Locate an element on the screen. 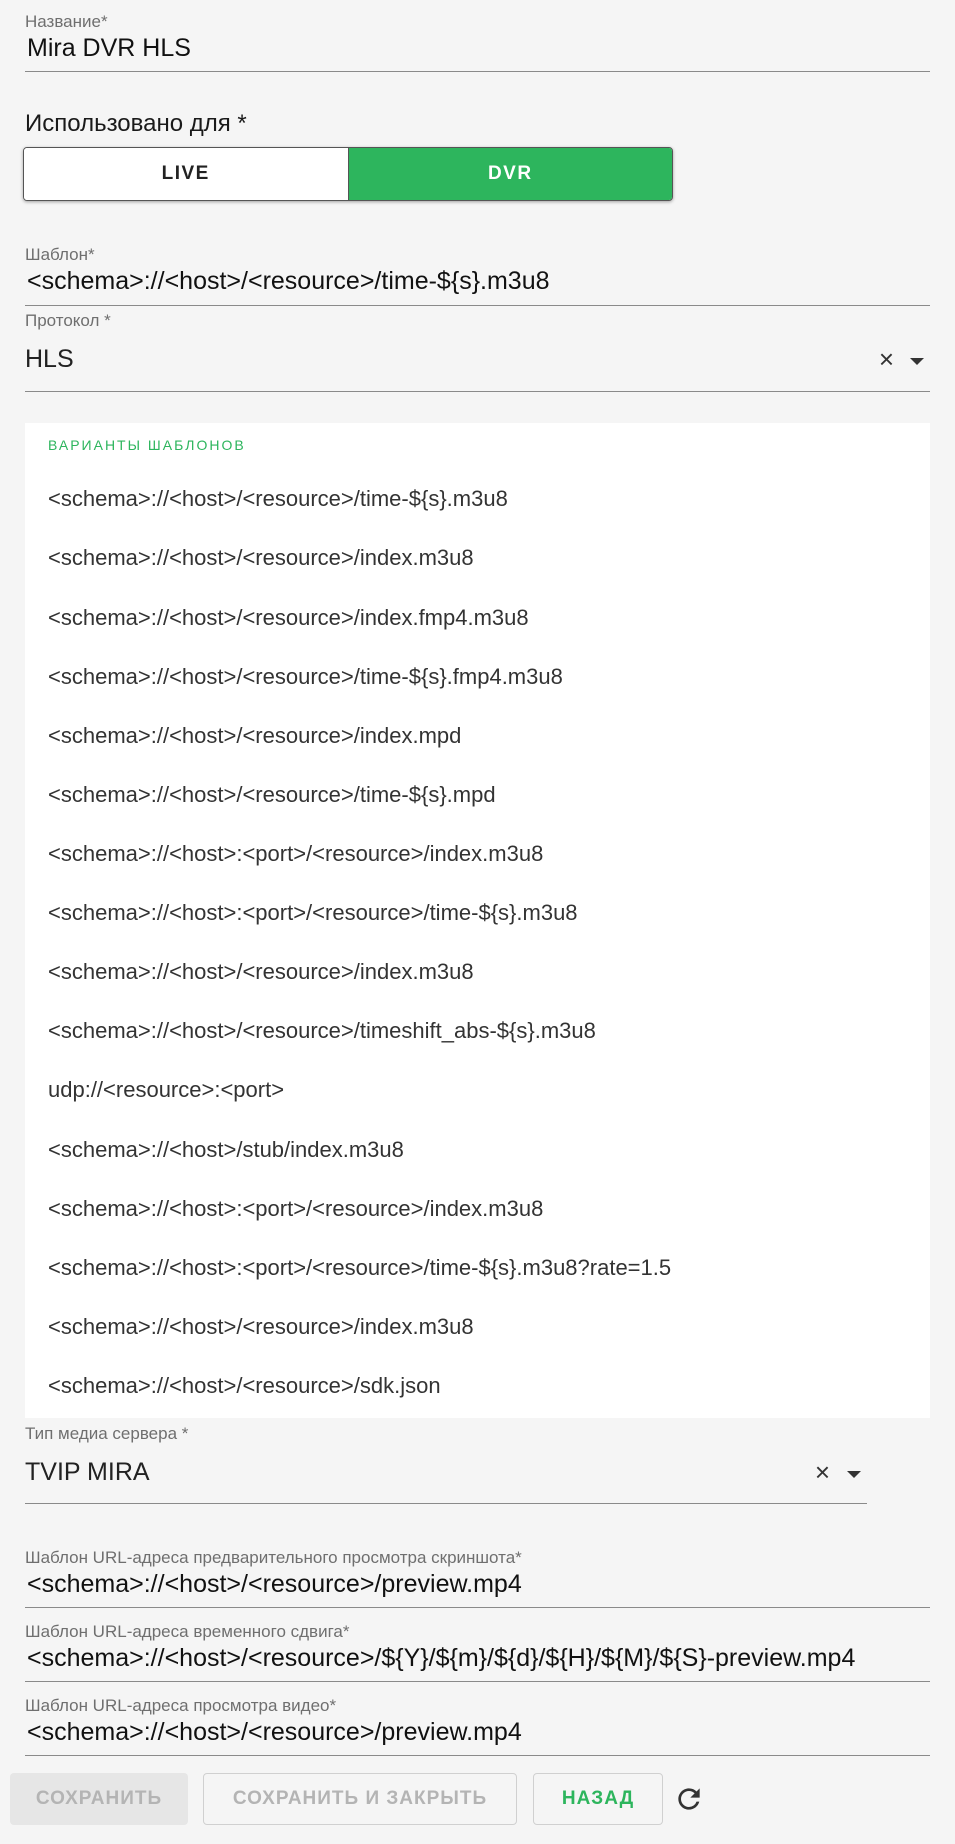 Image resolution: width=955 pixels, height=1844 pixels. timeshift-template-input is located at coordinates (477, 1658).